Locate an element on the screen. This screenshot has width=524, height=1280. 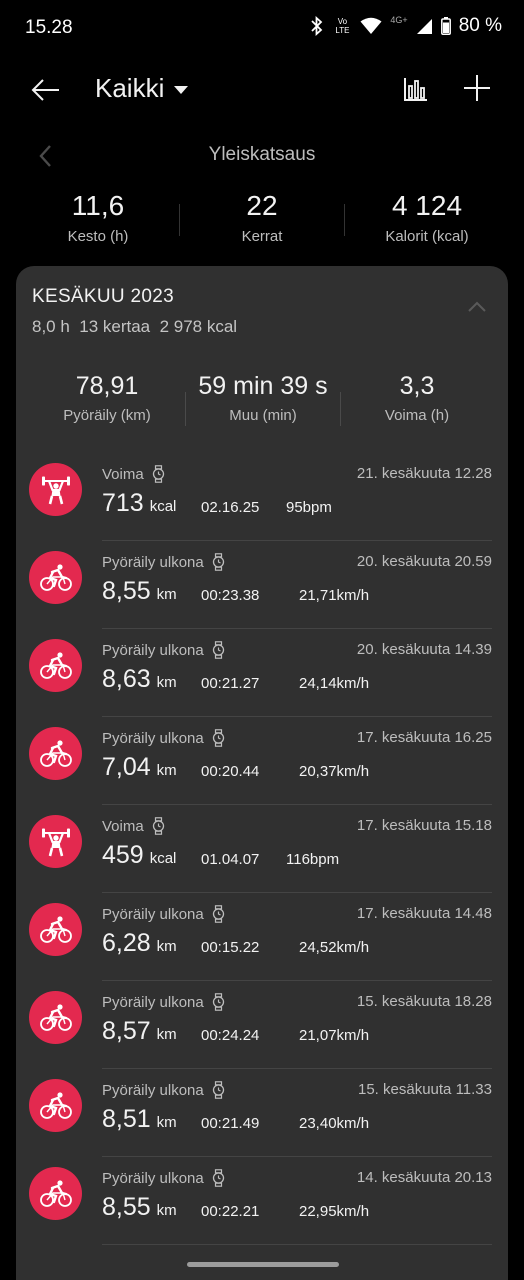
activity-date: 21. kesäkuuta 12.28 is located at coordinates (424, 473).